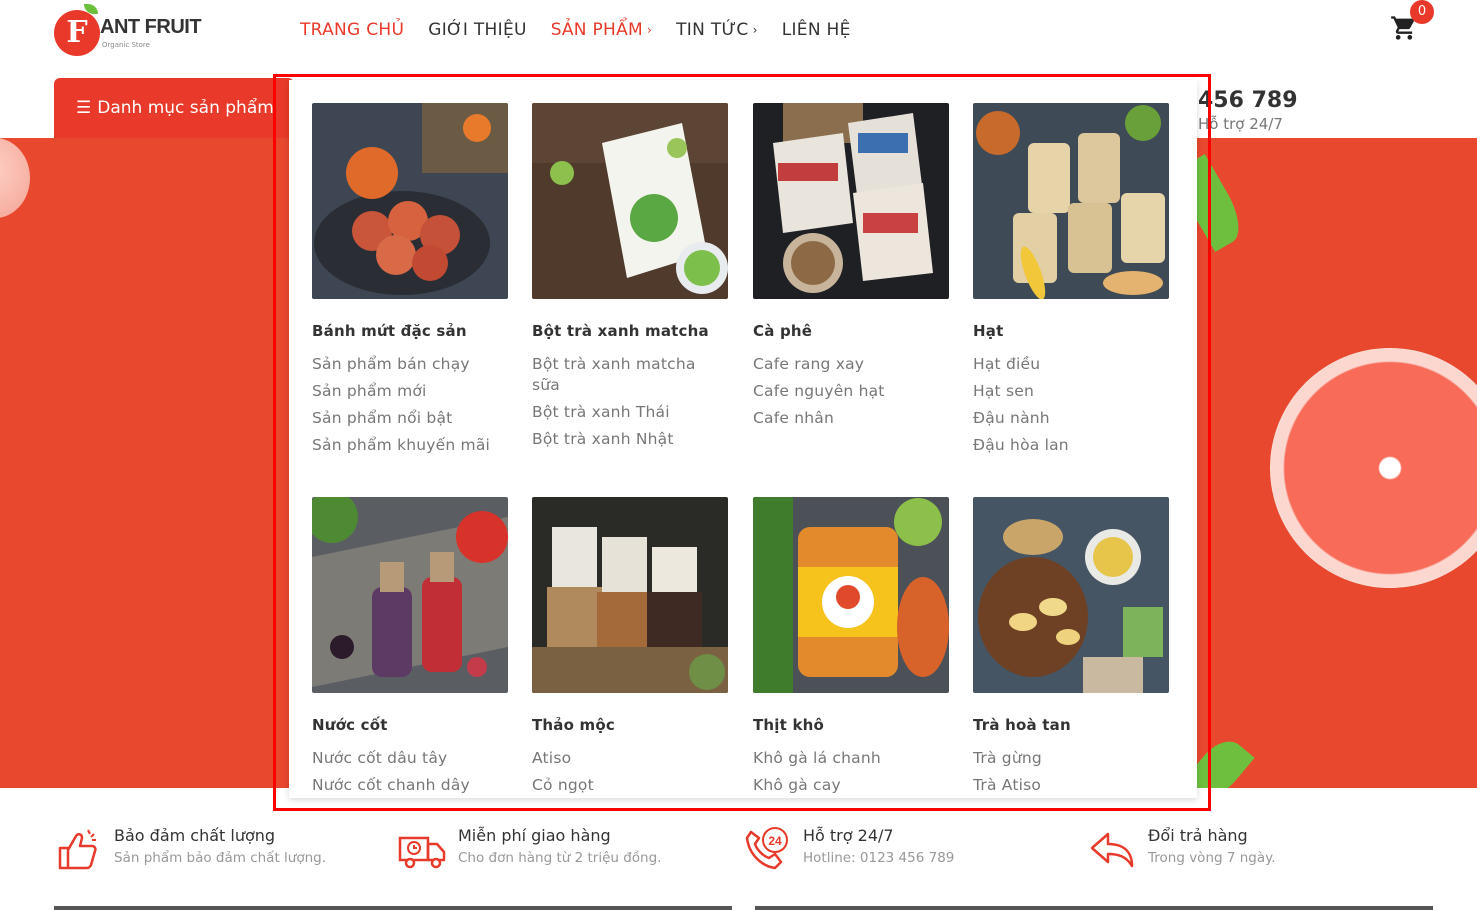 The height and width of the screenshot is (910, 1477). Describe the element at coordinates (195, 835) in the screenshot. I see `feature-title: Bảo đảm chất lượng` at that location.